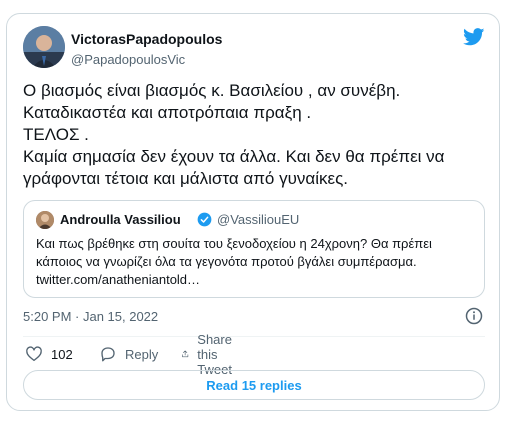 This screenshot has width=511, height=421. Describe the element at coordinates (254, 385) in the screenshot. I see `read-replies-button: Read 15 replies` at that location.